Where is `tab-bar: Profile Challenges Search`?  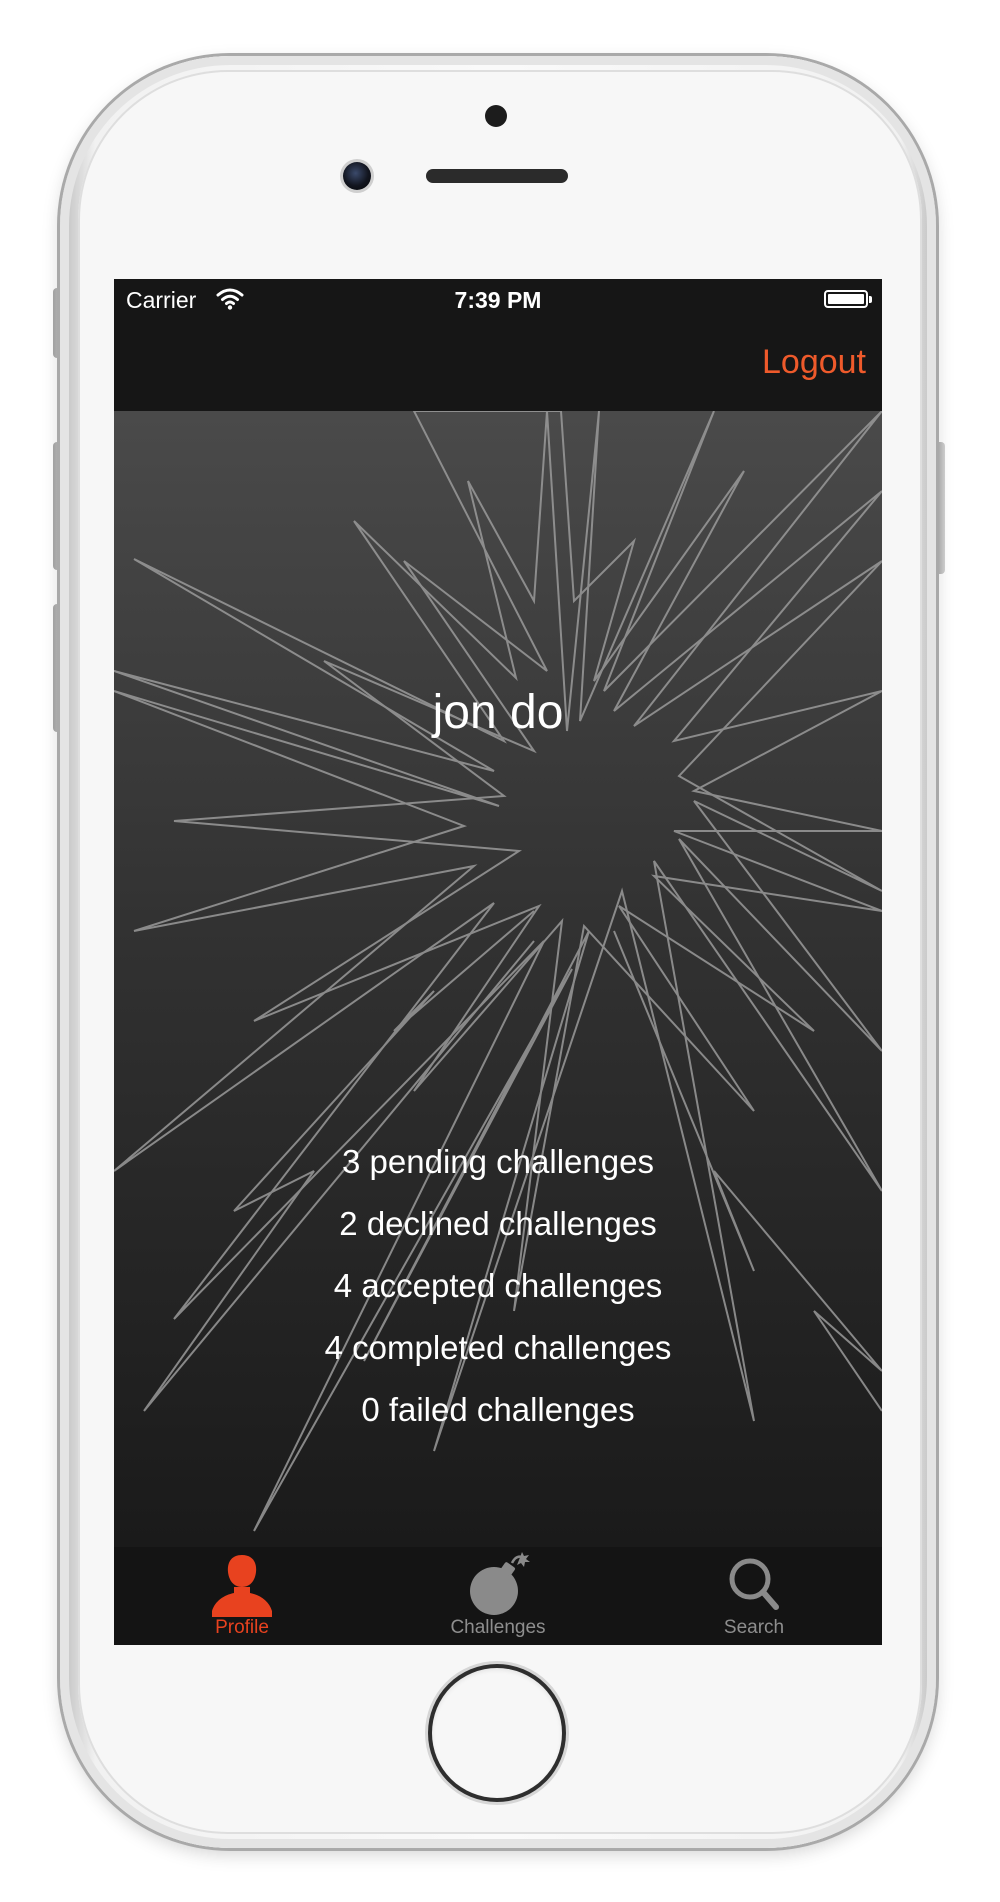 tab-bar: Profile Challenges Search is located at coordinates (498, 1596).